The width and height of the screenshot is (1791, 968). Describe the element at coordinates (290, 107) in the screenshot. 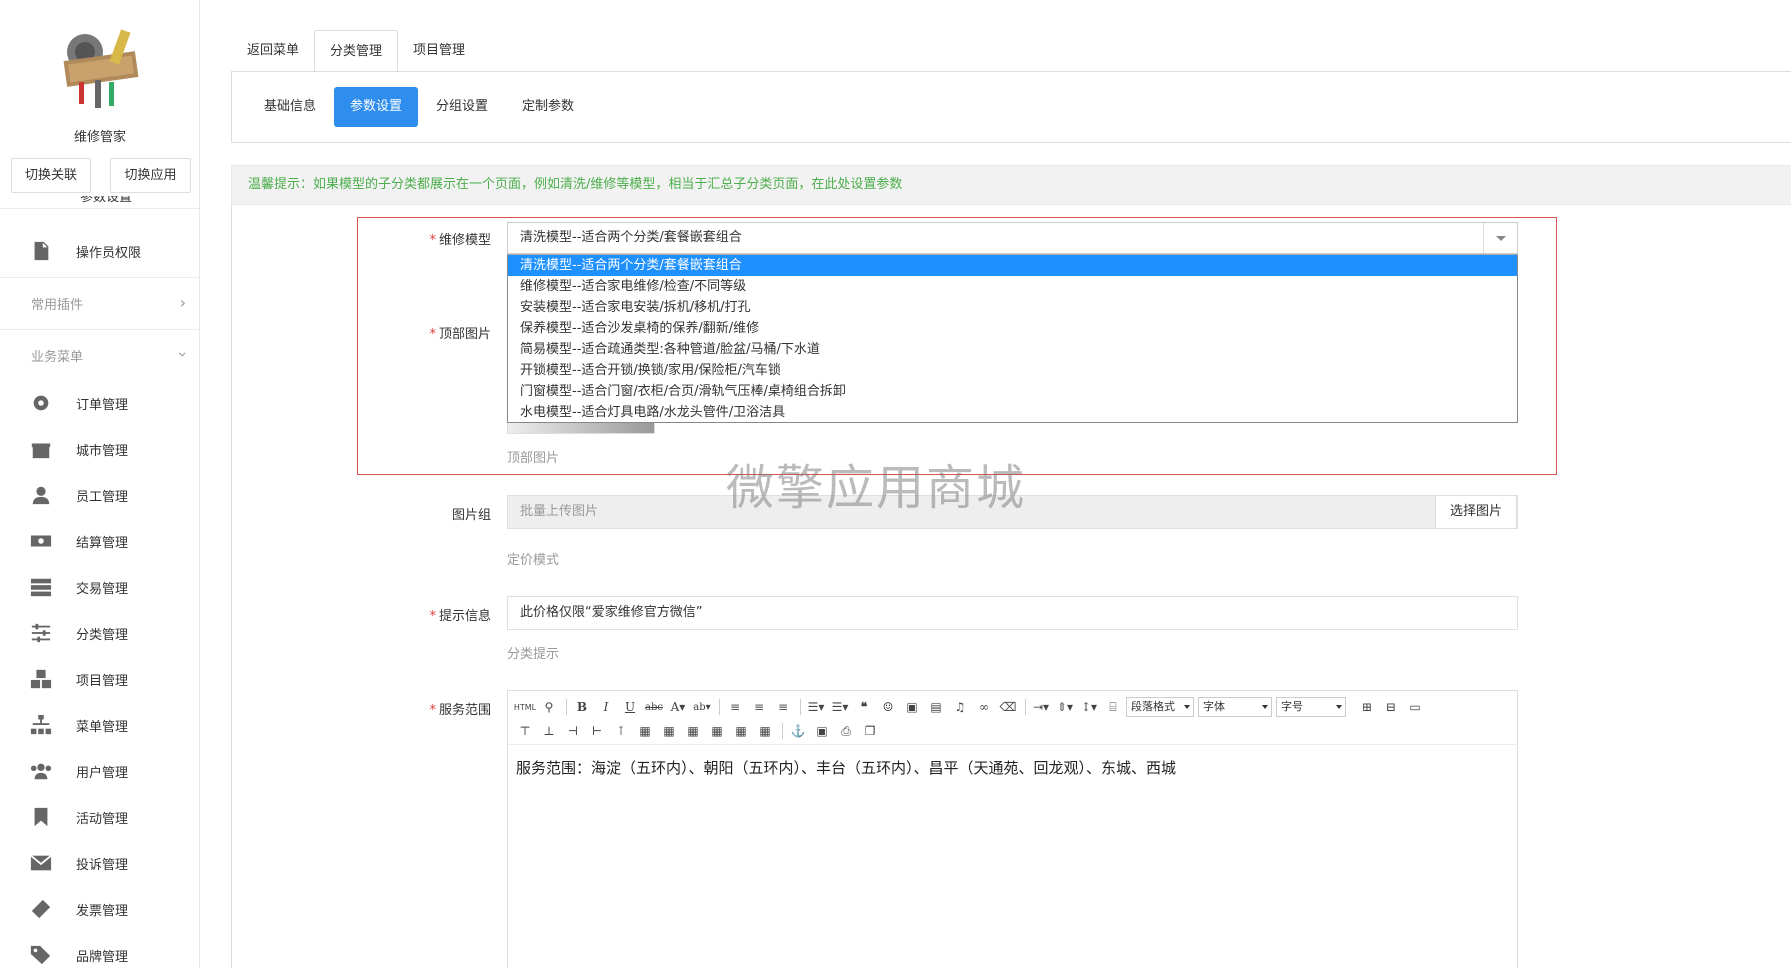

I see `subtab-basic-info: 基础信息` at that location.